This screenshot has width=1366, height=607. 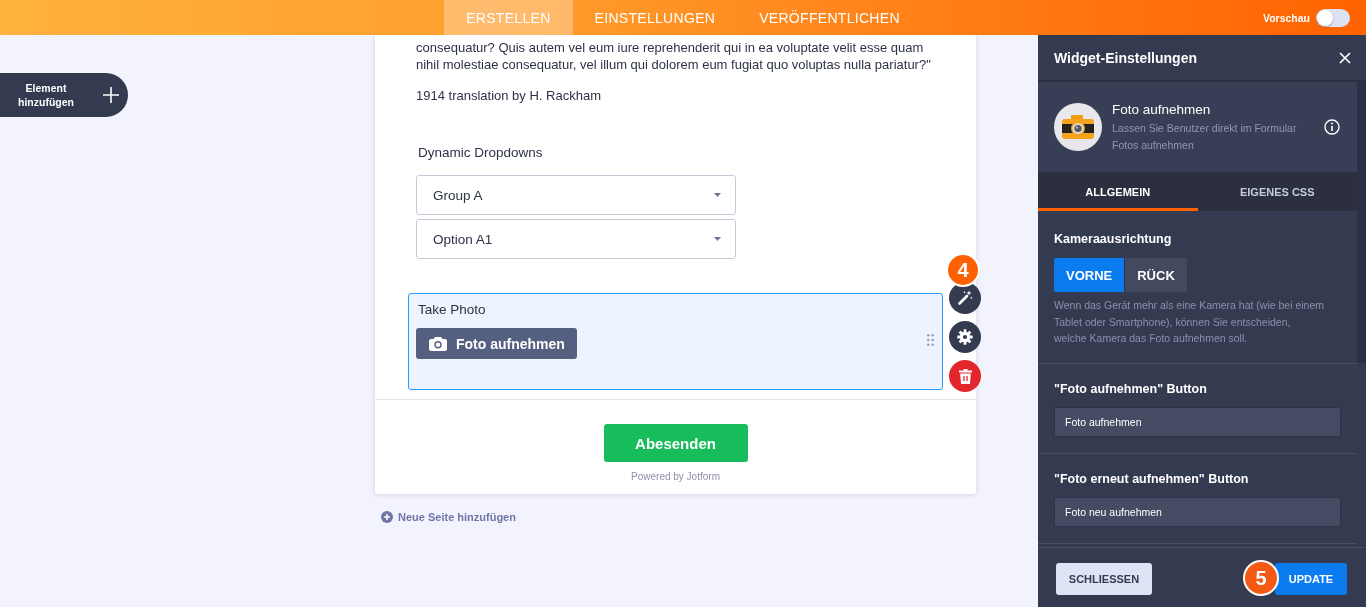 I want to click on dropdown: Group A, so click(x=576, y=195).